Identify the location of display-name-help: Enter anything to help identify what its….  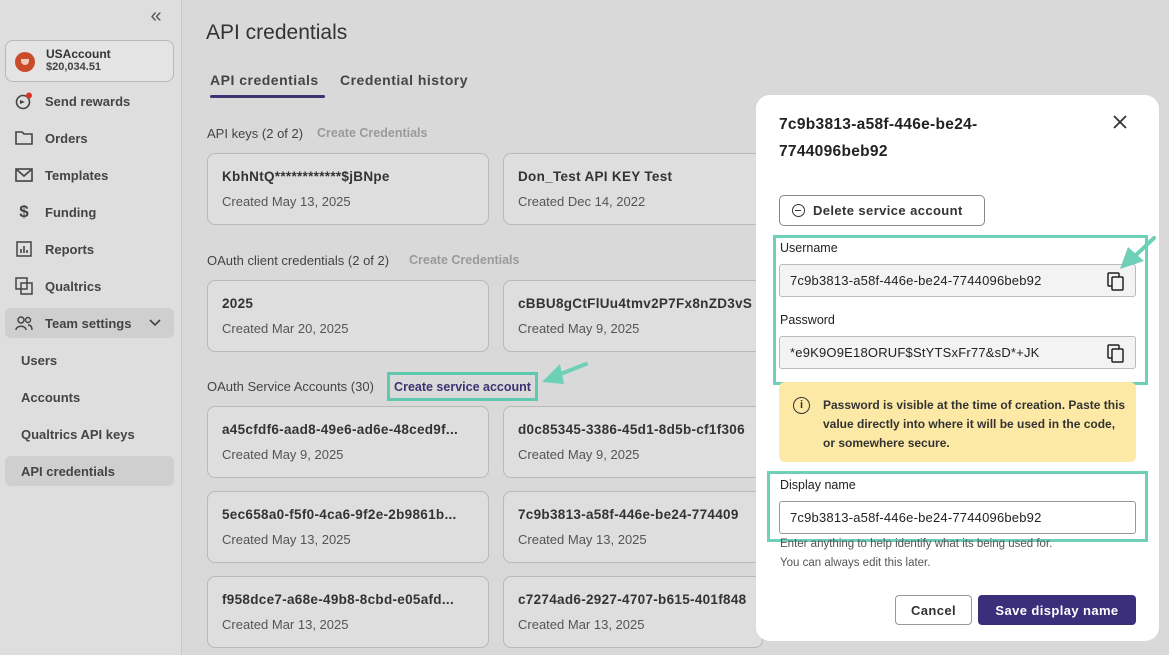
(945, 554).